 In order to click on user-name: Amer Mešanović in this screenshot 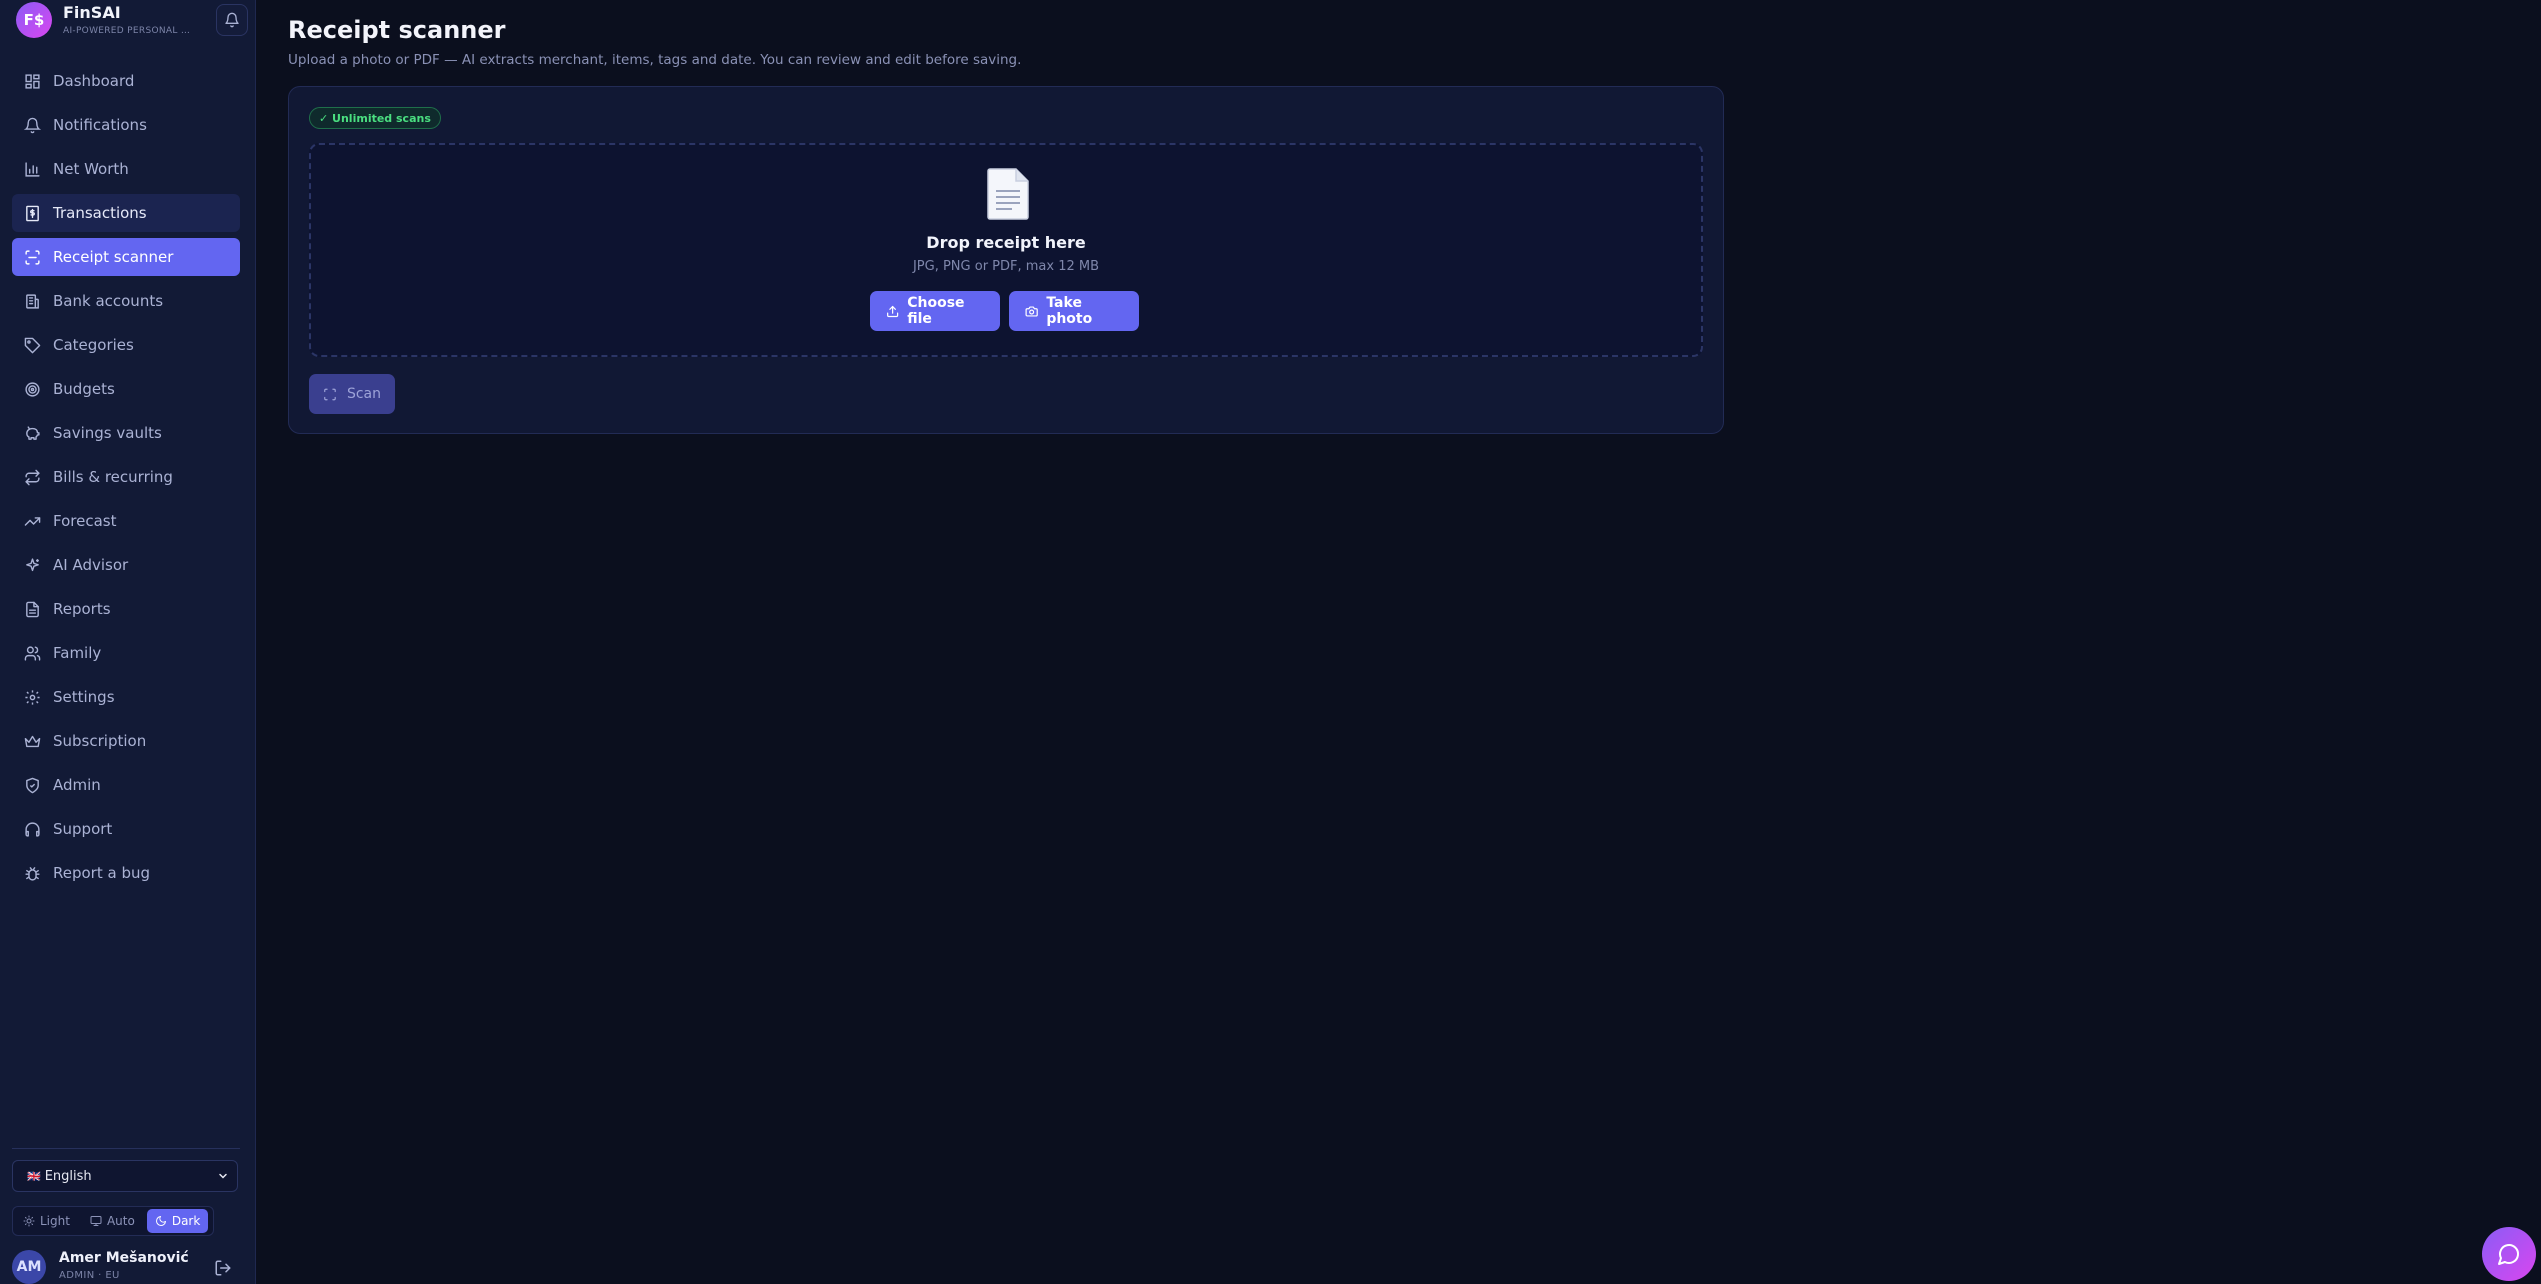, I will do `click(124, 1258)`.